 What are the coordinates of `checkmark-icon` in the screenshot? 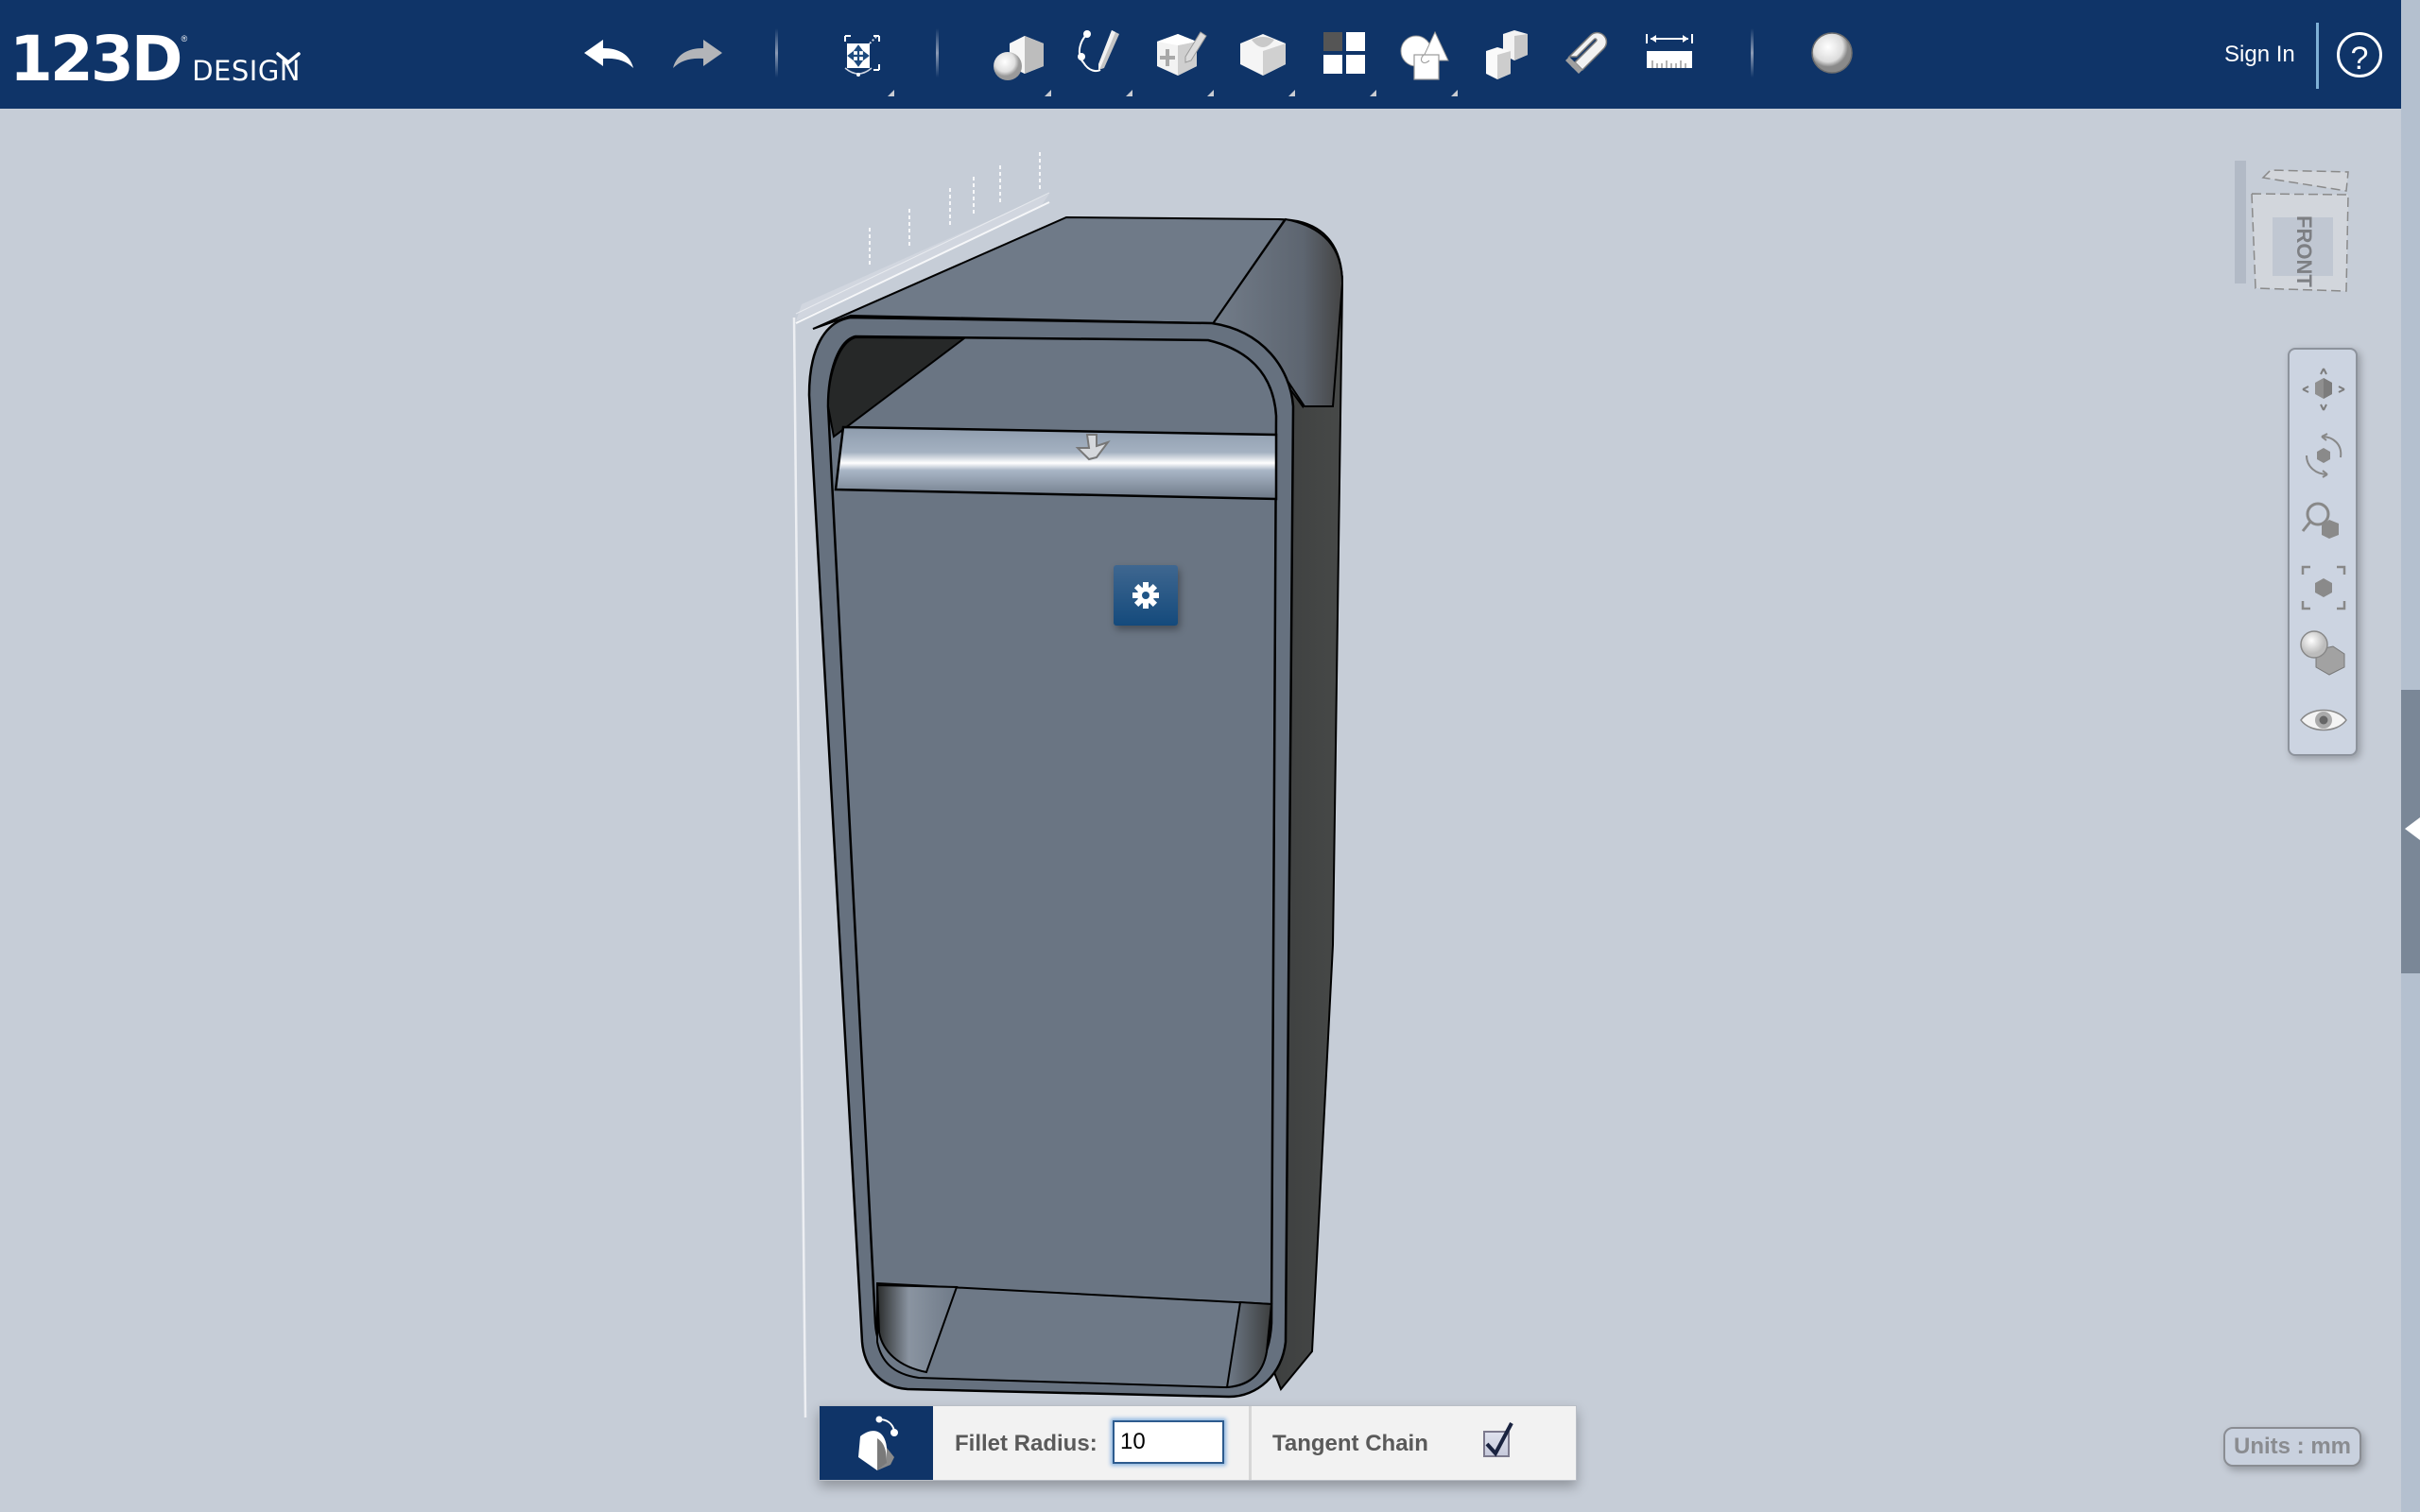 It's located at (1499, 1439).